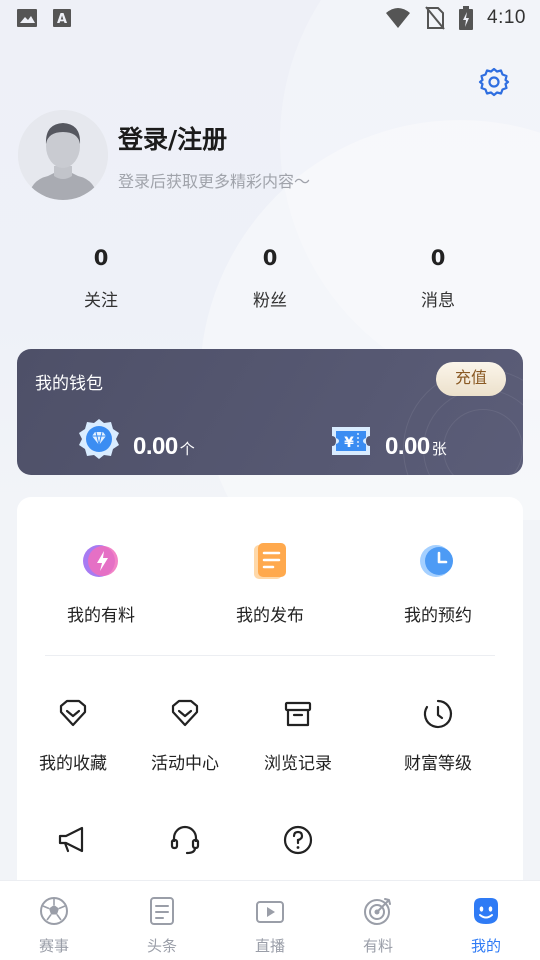 This screenshot has height=960, width=540. I want to click on soccer-ball-icon, so click(54, 911).